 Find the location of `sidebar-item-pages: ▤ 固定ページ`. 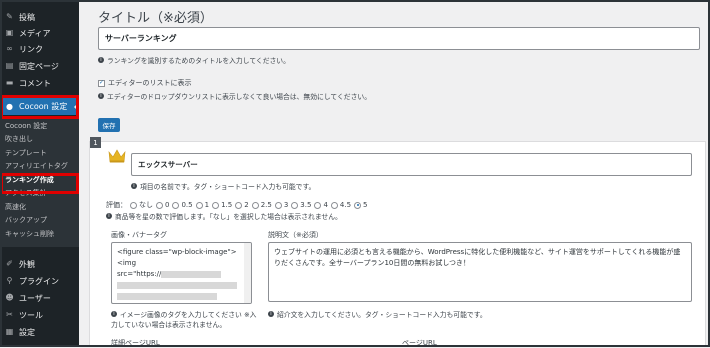

sidebar-item-pages: ▤ 固定ページ is located at coordinates (39, 66).